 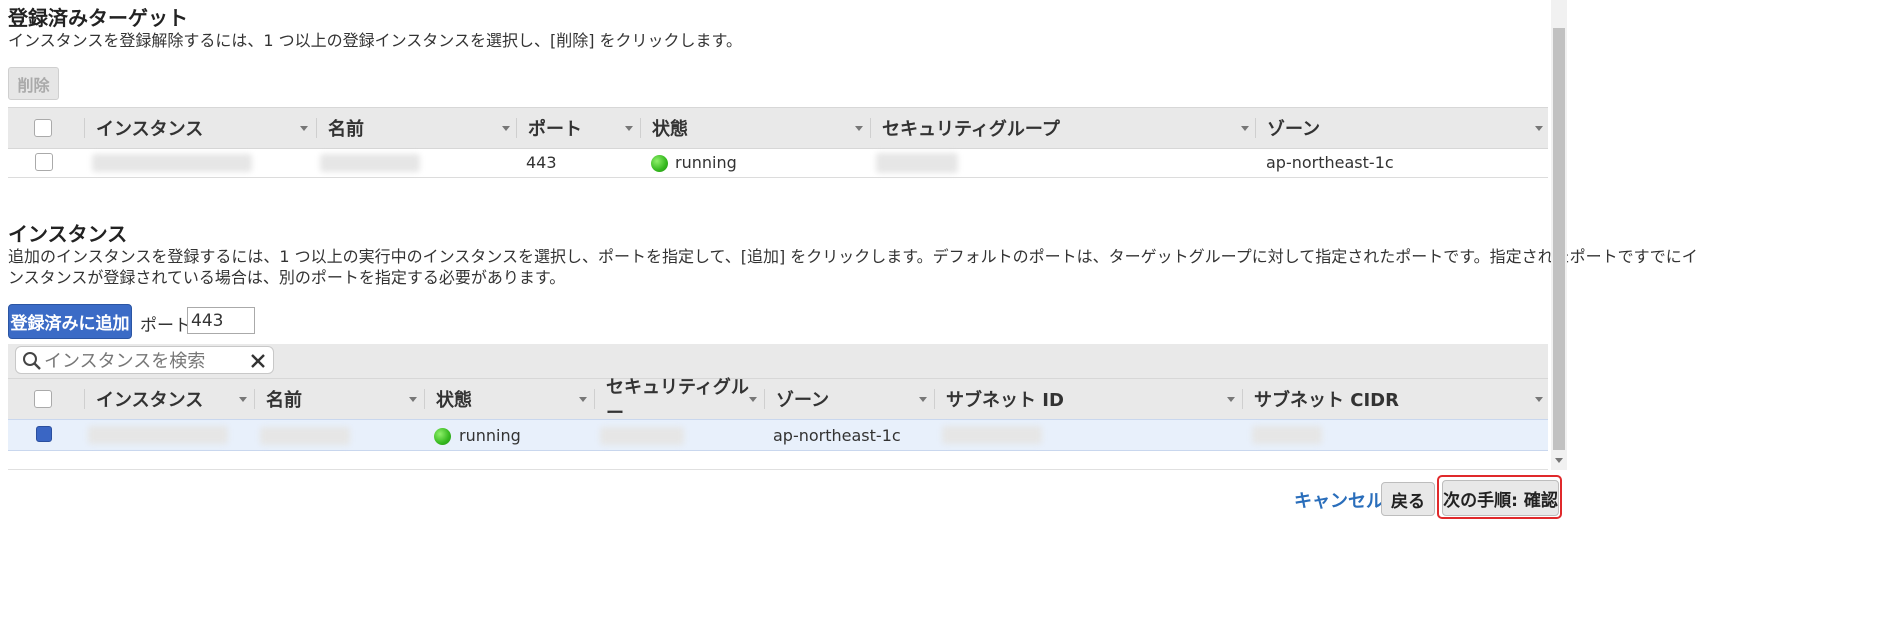 What do you see at coordinates (755, 128) in the screenshot?
I see `registered-col-status: 状態` at bounding box center [755, 128].